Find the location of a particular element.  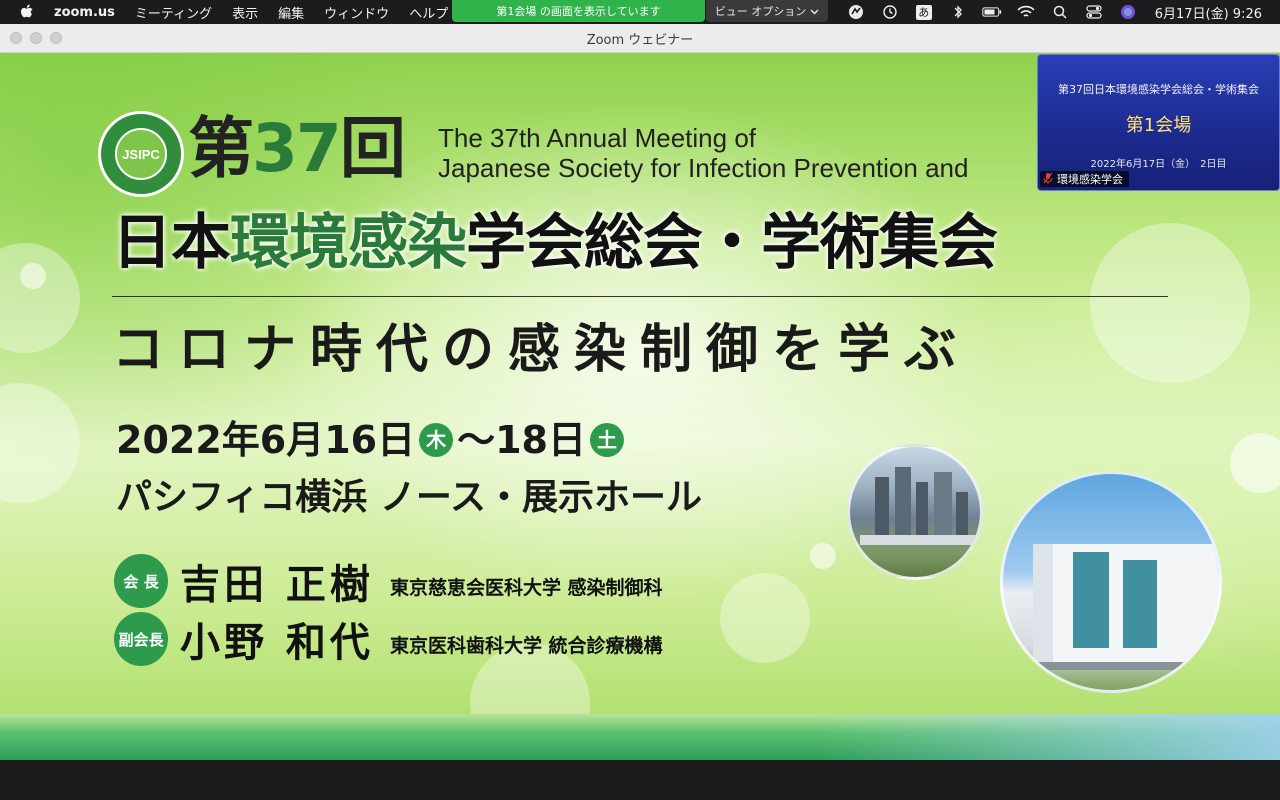

society-logo-mark: JSIPC is located at coordinates (141, 154).